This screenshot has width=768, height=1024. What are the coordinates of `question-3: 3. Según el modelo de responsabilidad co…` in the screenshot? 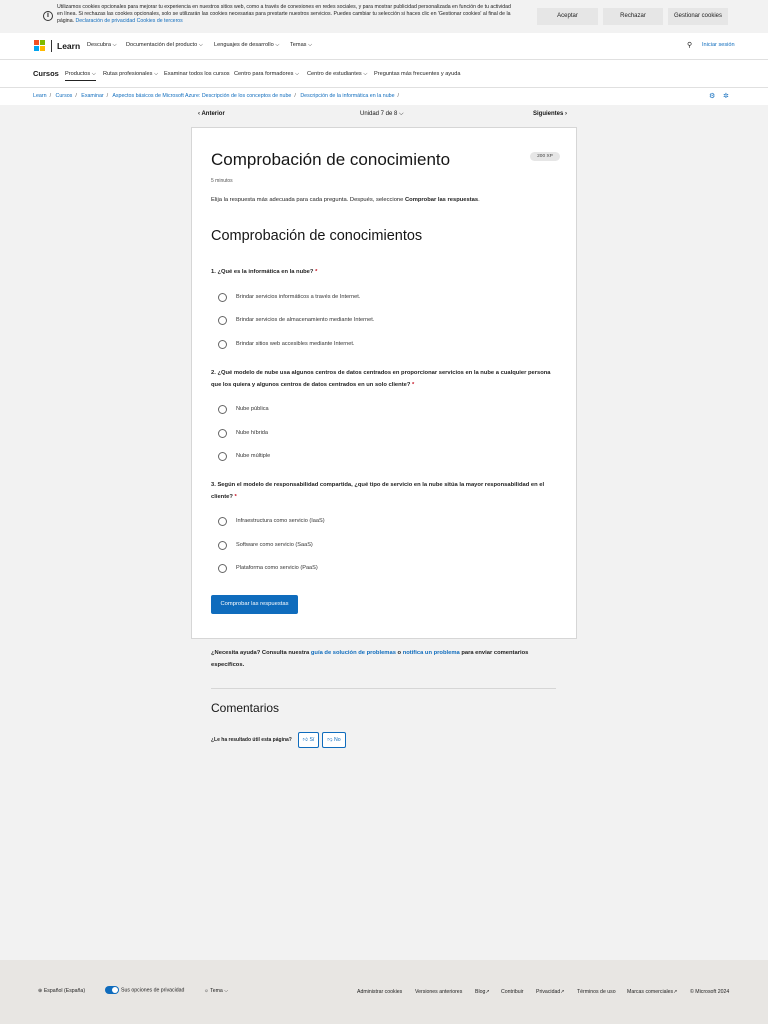 It's located at (378, 491).